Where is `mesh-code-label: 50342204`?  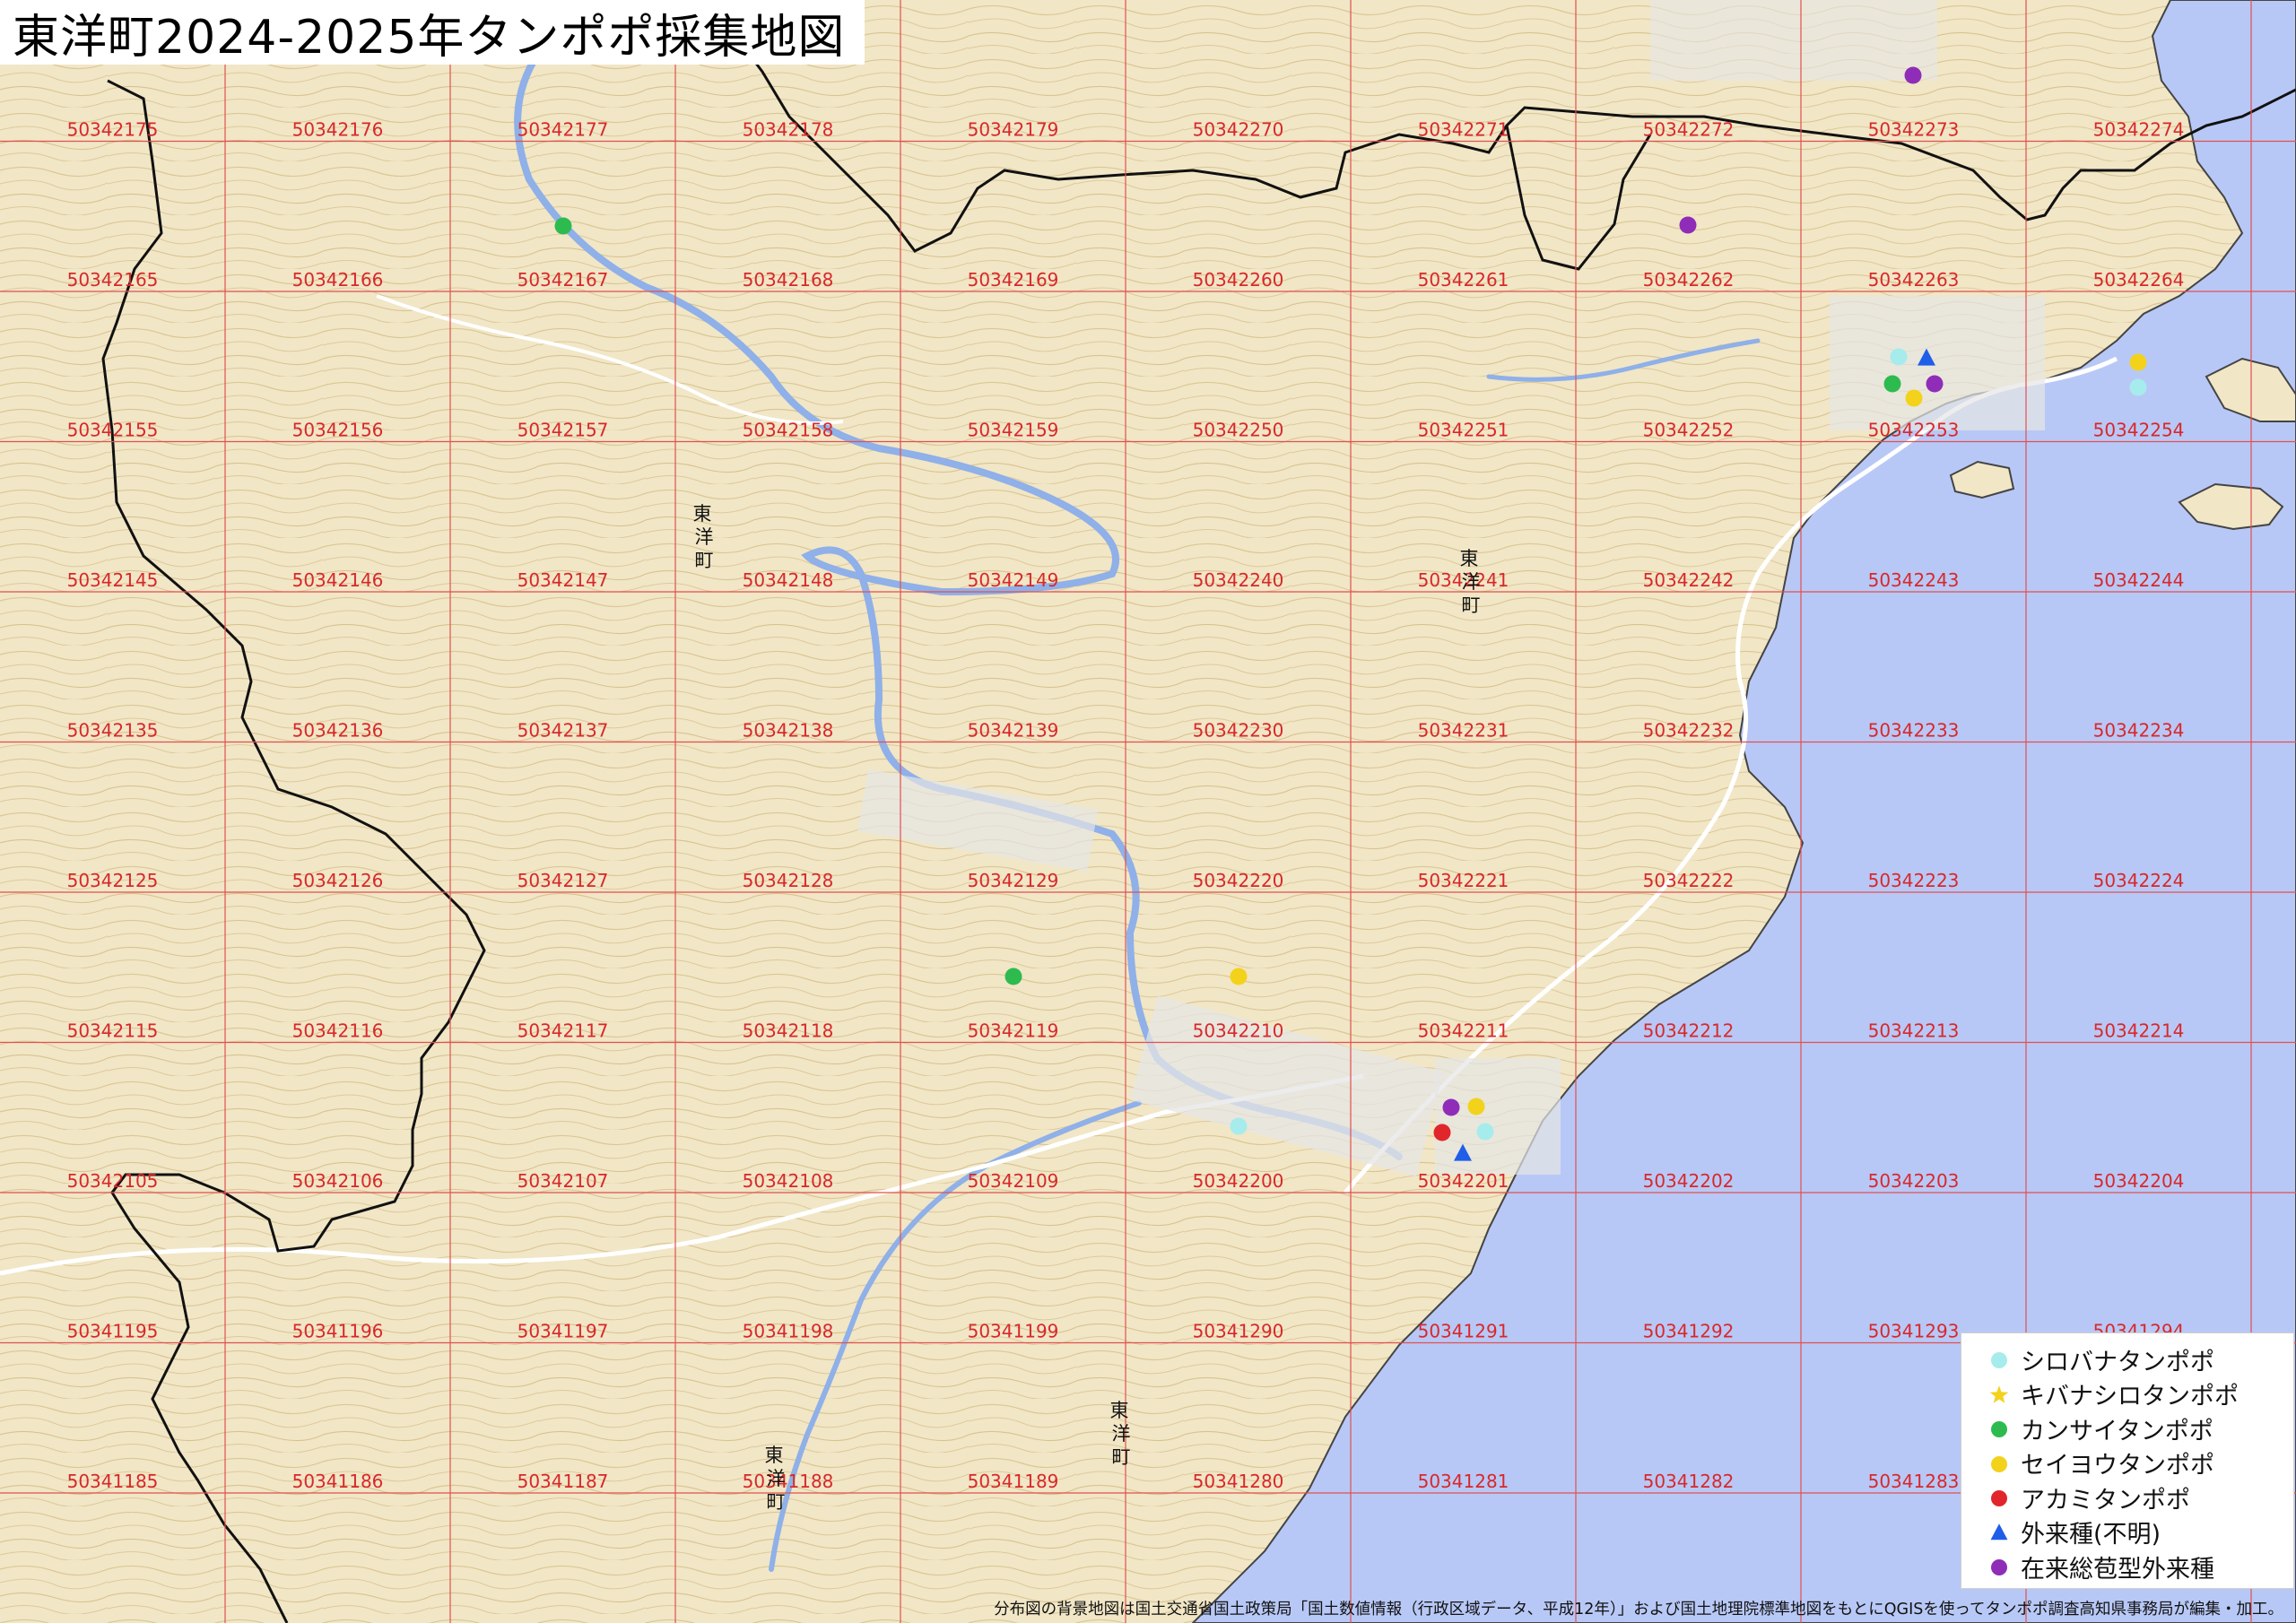
mesh-code-label: 50342204 is located at coordinates (2139, 1181).